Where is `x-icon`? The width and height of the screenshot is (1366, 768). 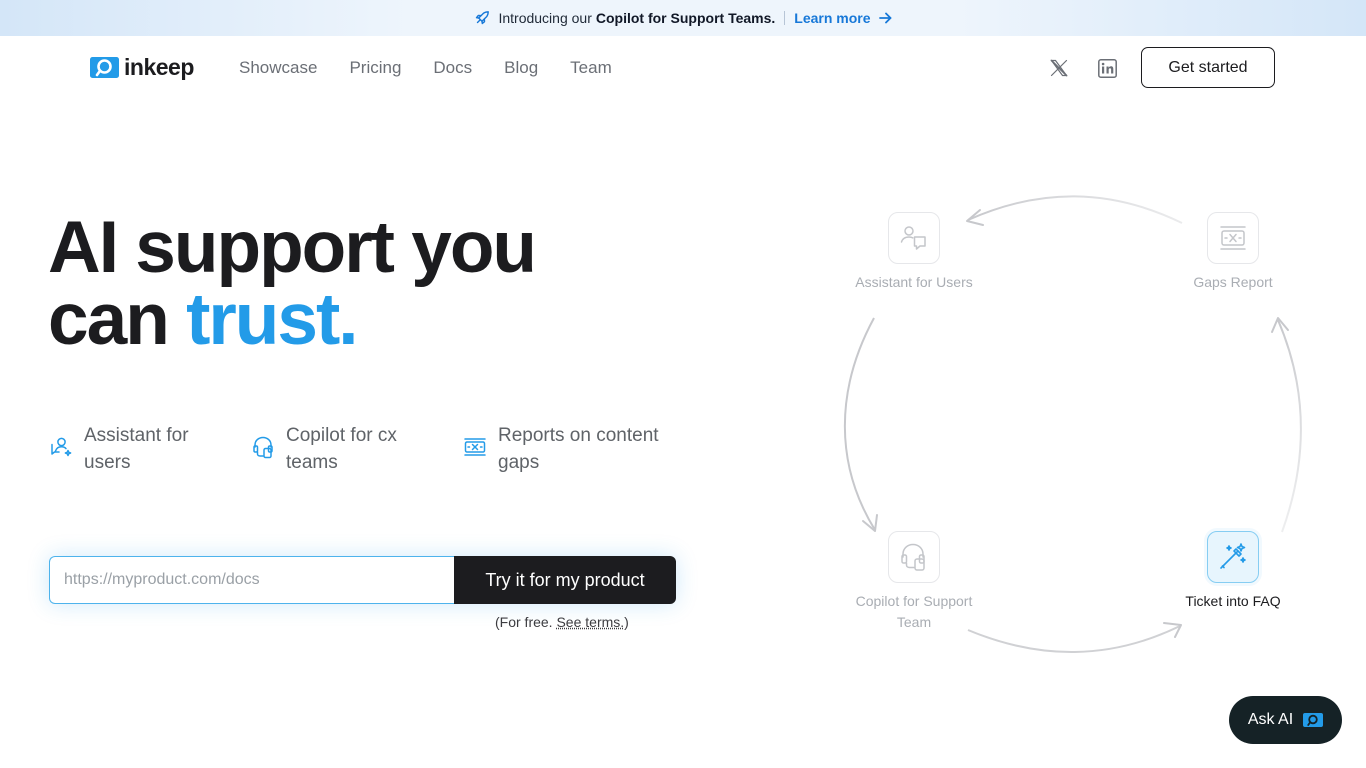
x-icon is located at coordinates (1059, 68).